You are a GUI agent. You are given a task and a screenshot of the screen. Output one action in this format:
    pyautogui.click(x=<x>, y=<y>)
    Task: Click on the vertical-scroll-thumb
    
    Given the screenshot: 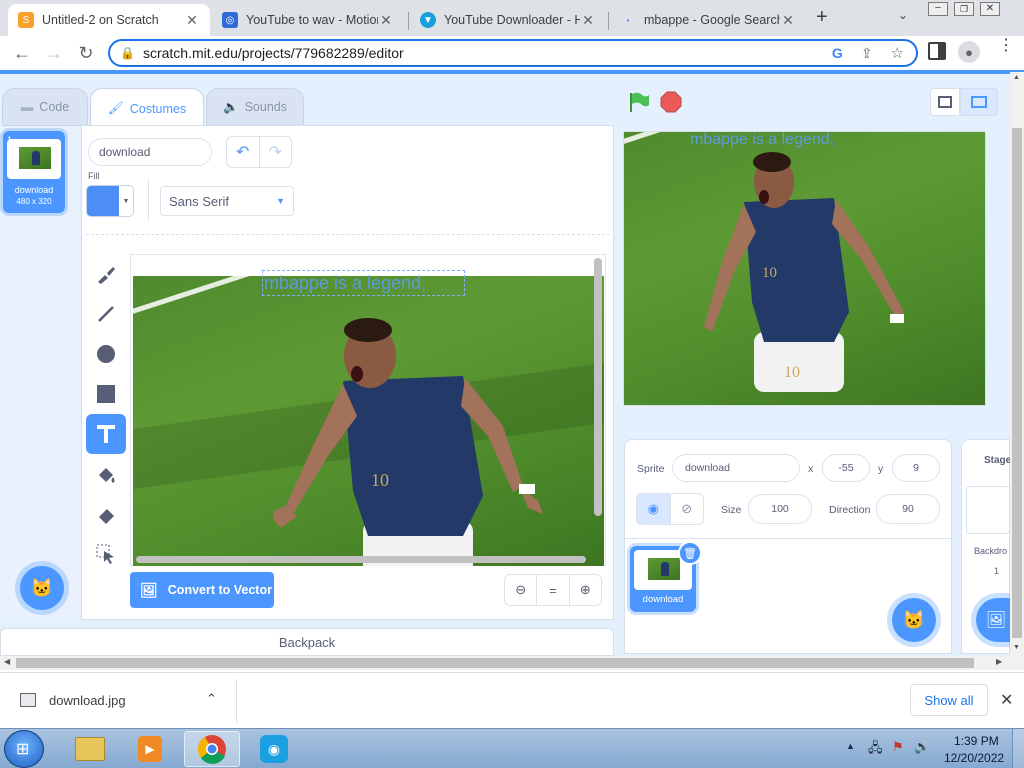 What is the action you would take?
    pyautogui.click(x=1017, y=383)
    